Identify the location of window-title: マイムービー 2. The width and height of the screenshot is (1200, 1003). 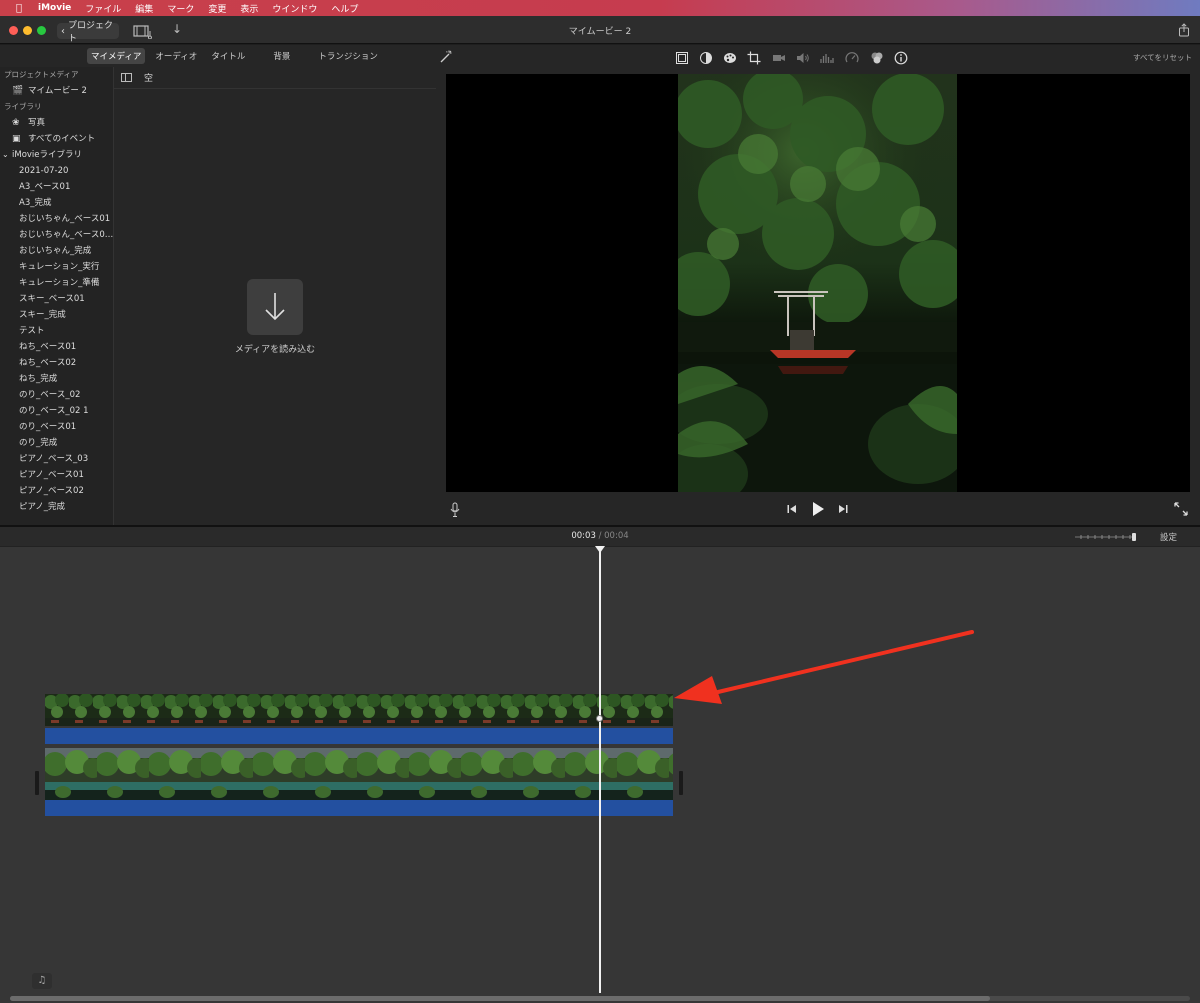
(600, 32).